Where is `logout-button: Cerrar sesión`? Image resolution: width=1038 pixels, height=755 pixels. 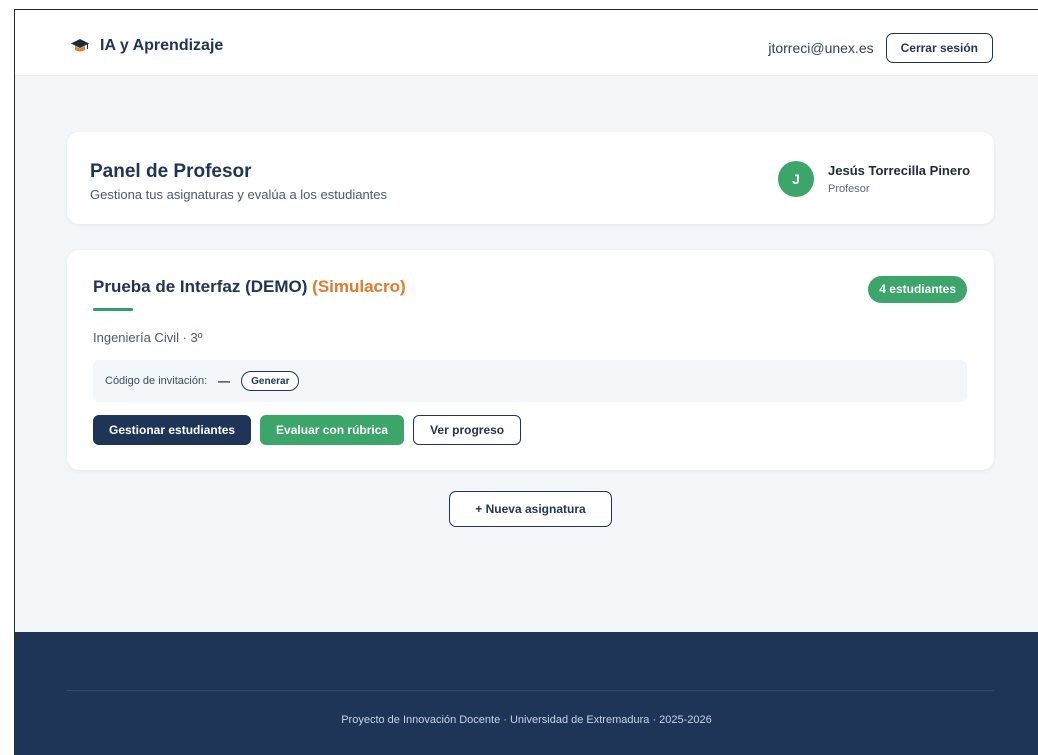 logout-button: Cerrar sesión is located at coordinates (939, 48).